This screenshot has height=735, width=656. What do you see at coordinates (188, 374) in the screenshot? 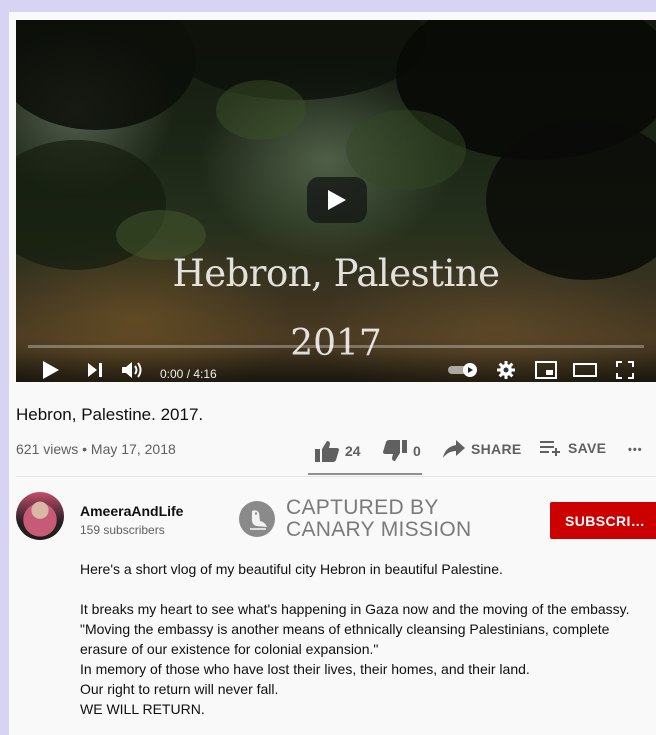
I see `time-display: 0:00 / 4:16` at bounding box center [188, 374].